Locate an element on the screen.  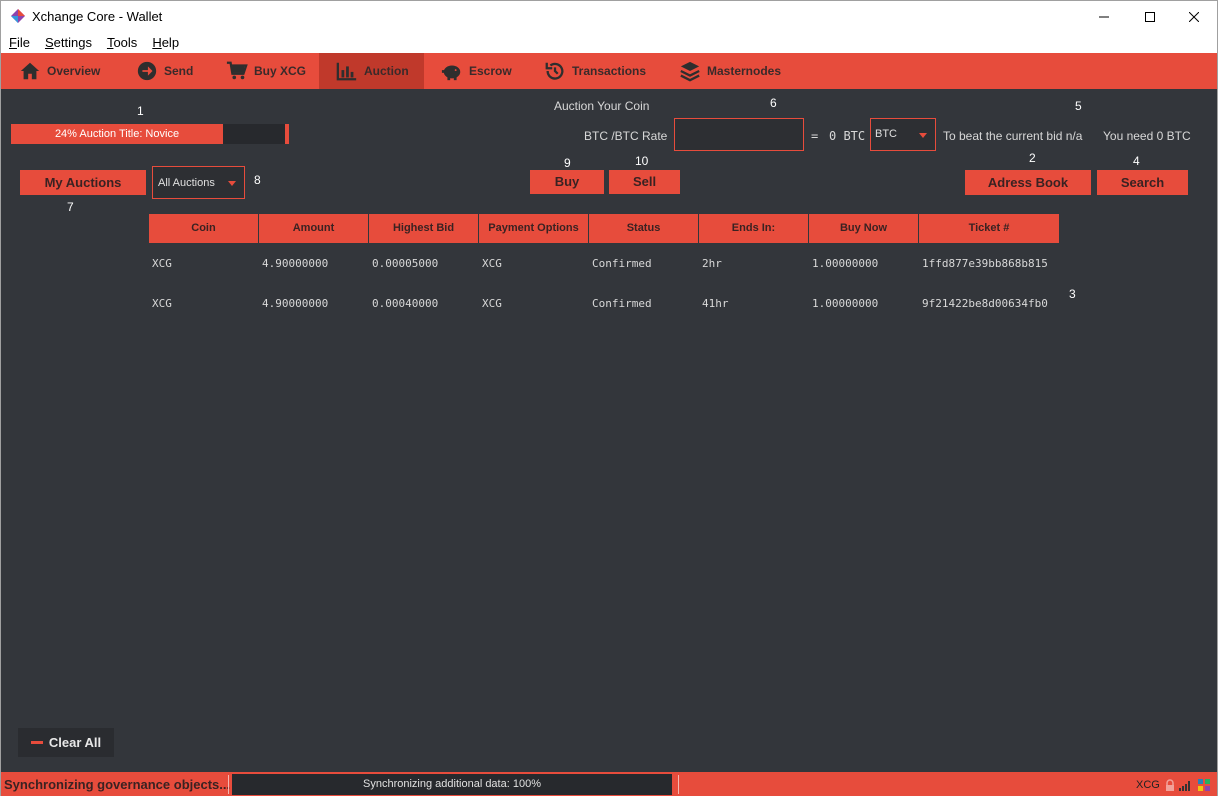
equals-sign: = is located at coordinates (815, 136).